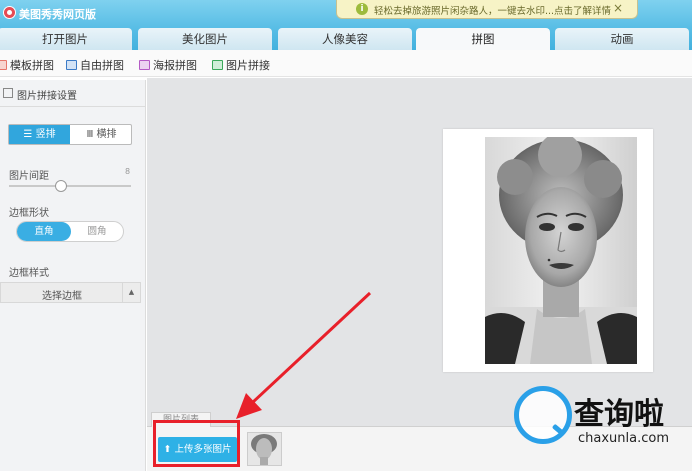  What do you see at coordinates (27, 64) in the screenshot?
I see `subtab-template: 模板拼图` at bounding box center [27, 64].